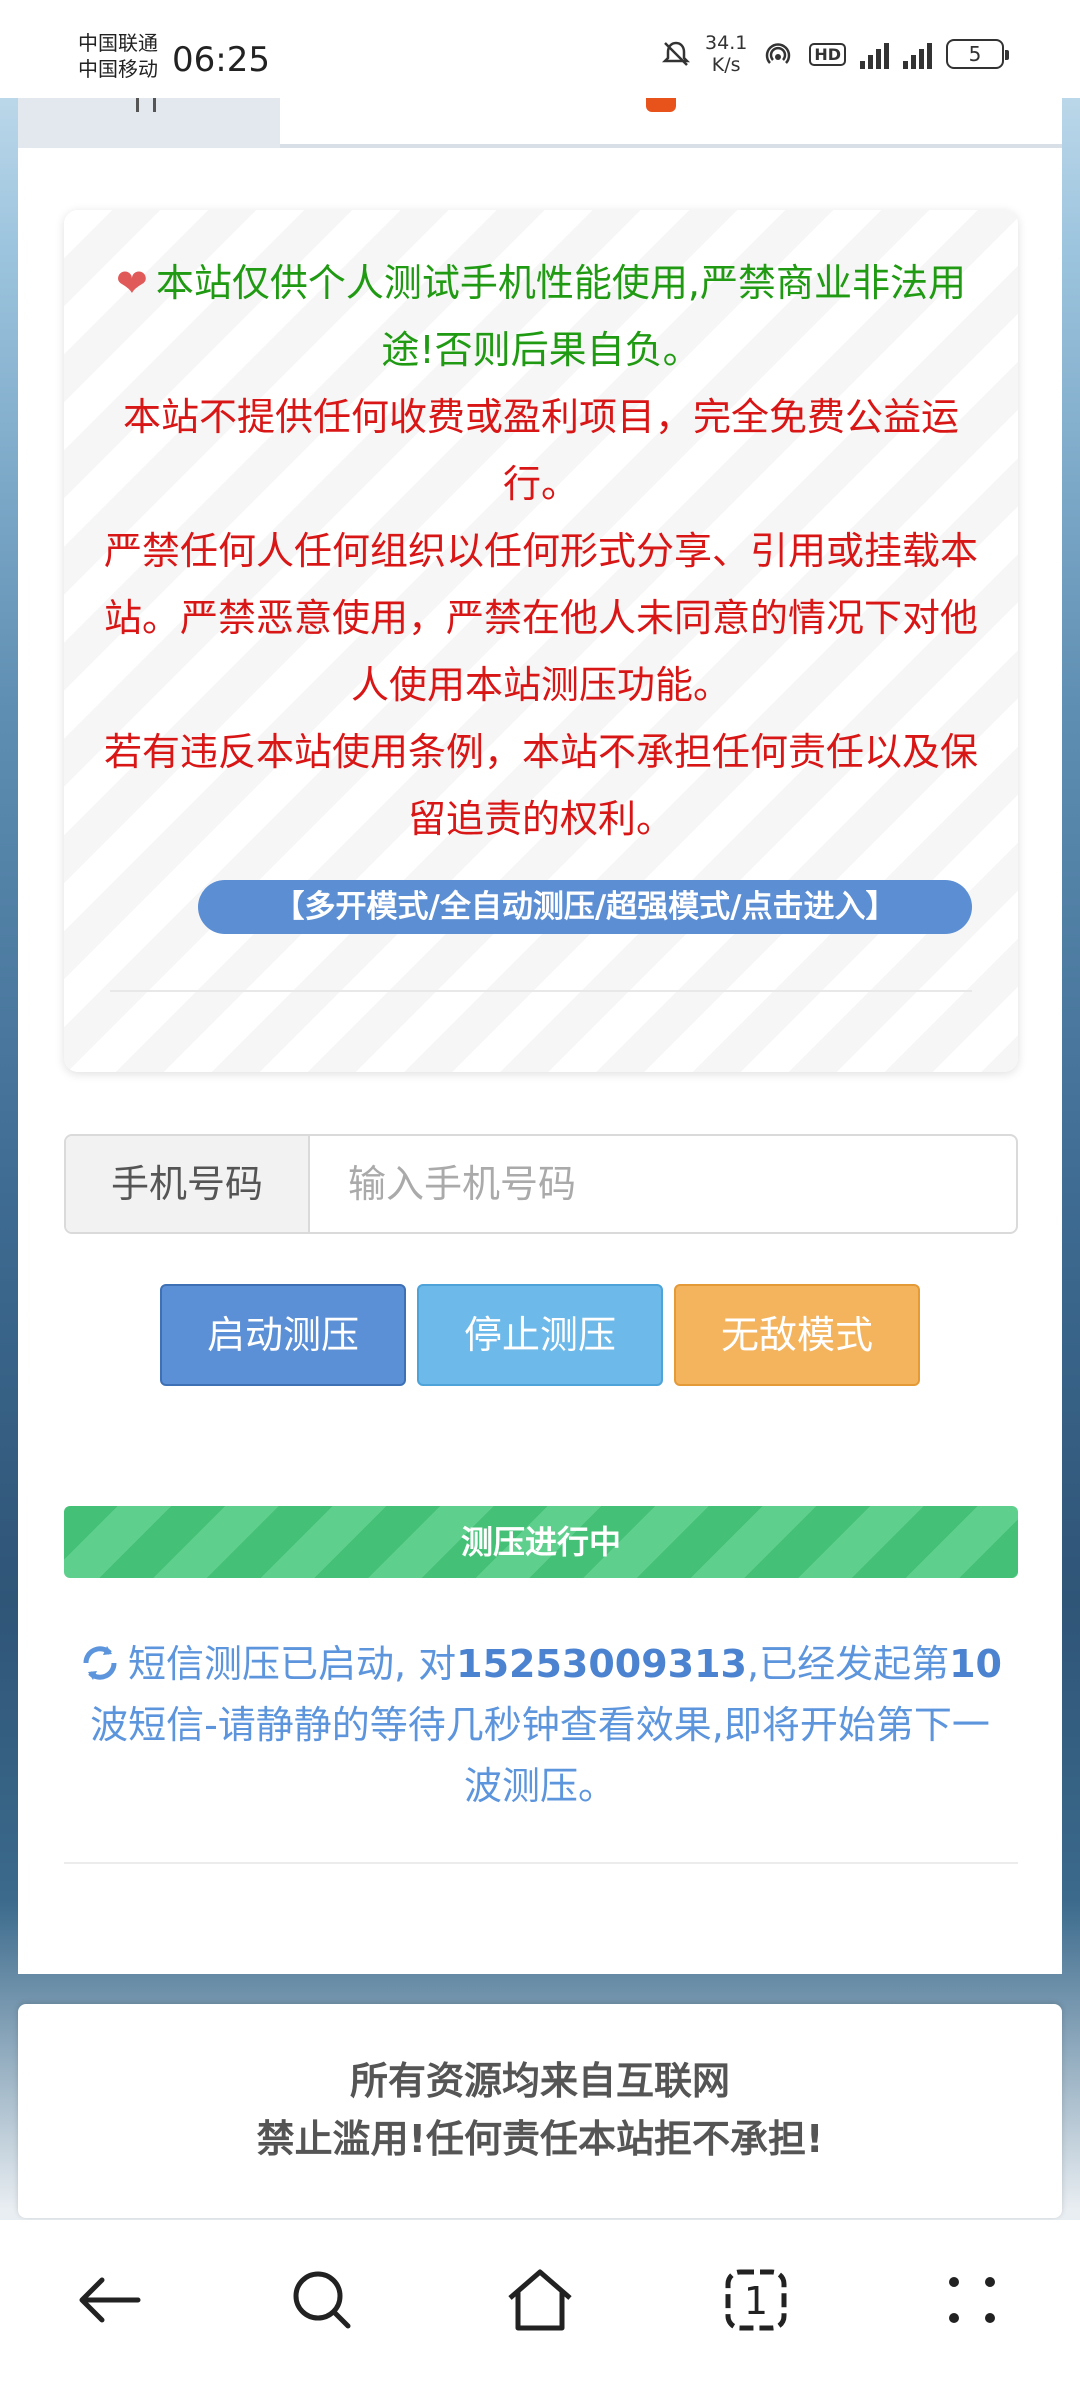 Image resolution: width=1080 pixels, height=2388 pixels. Describe the element at coordinates (874, 54) in the screenshot. I see `signal-4g-icon` at that location.